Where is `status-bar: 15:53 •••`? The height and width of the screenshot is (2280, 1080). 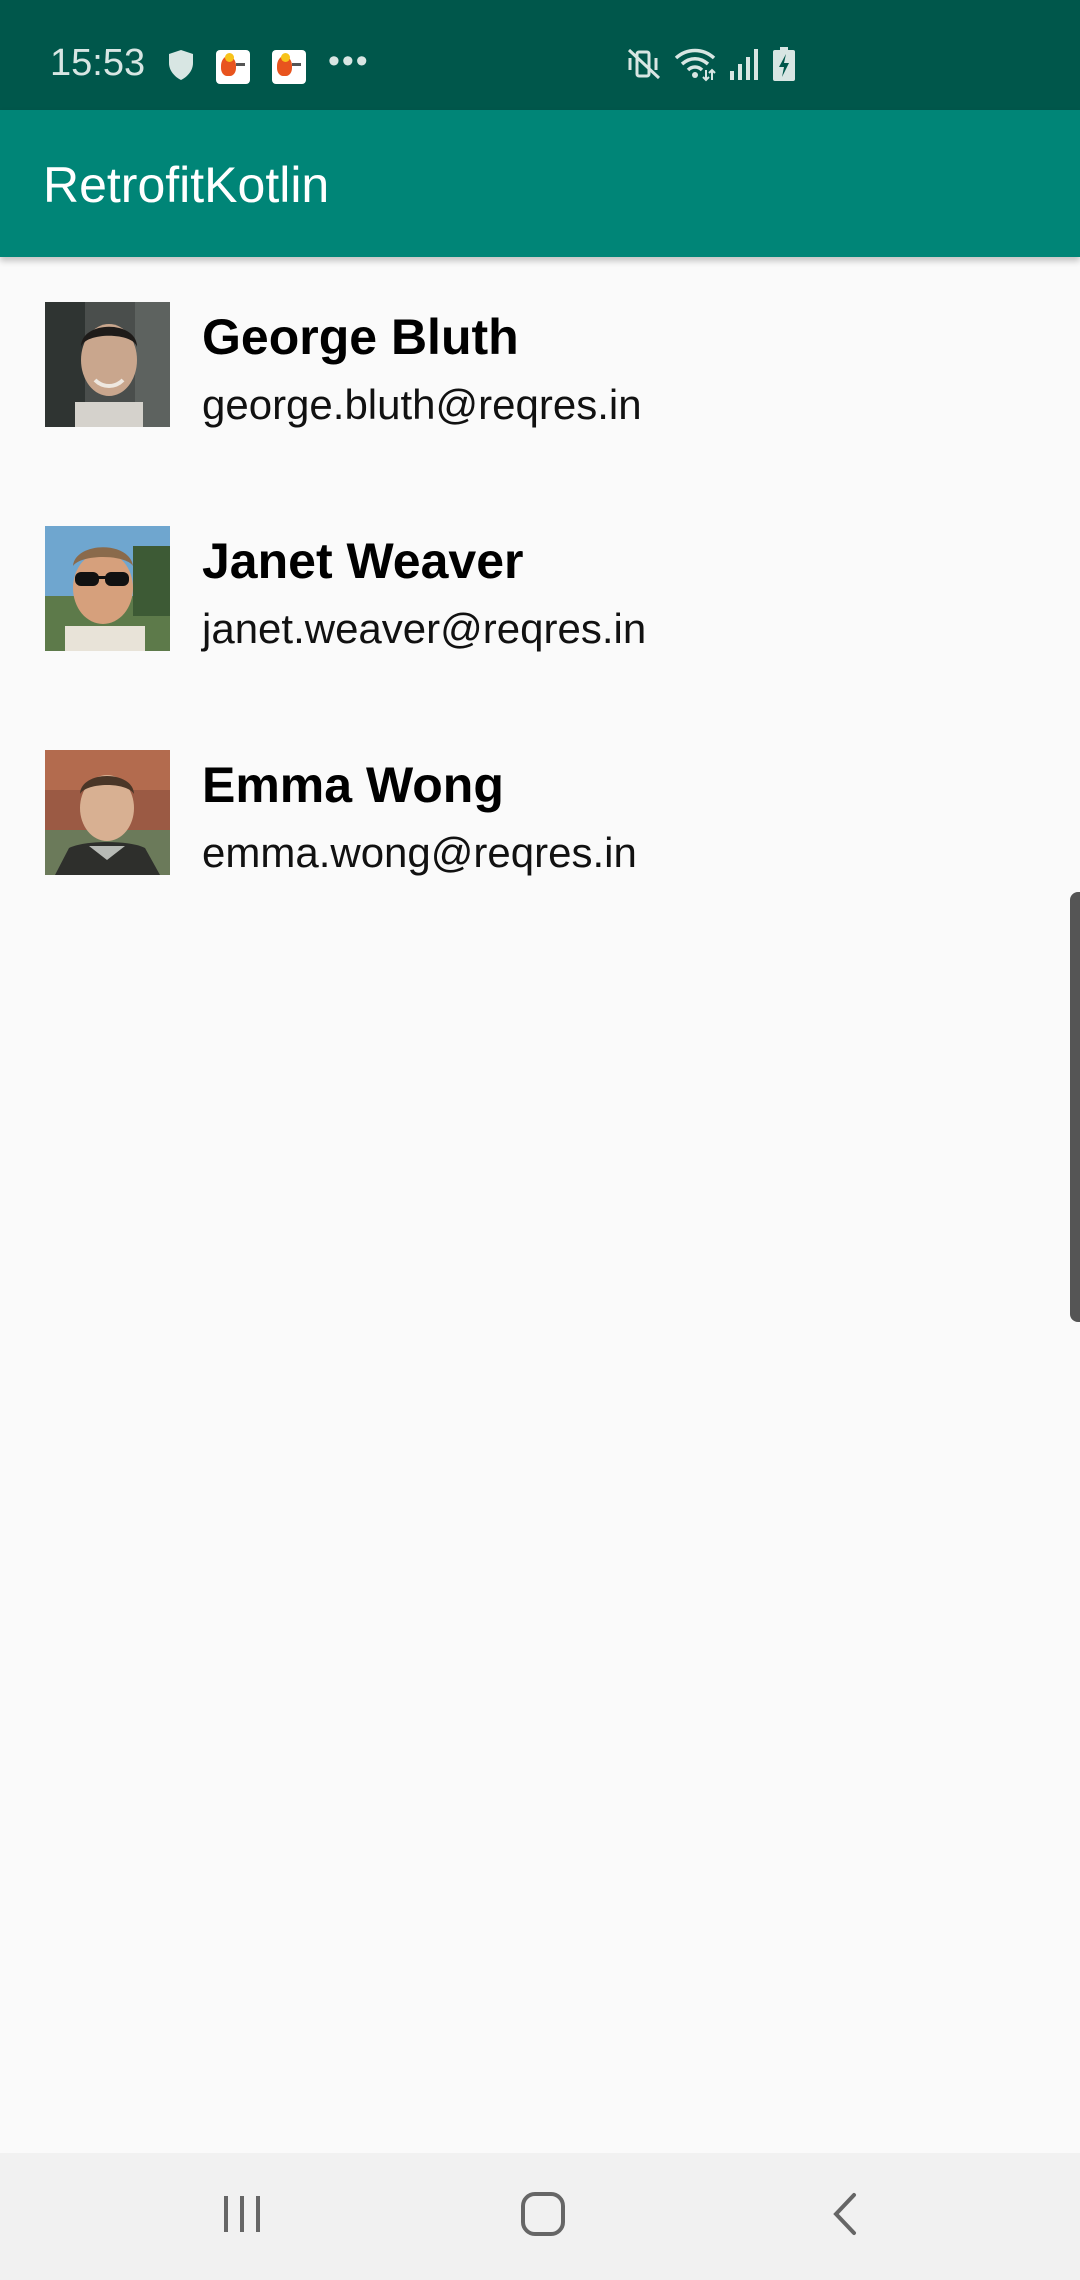
status-bar: 15:53 ••• is located at coordinates (540, 55).